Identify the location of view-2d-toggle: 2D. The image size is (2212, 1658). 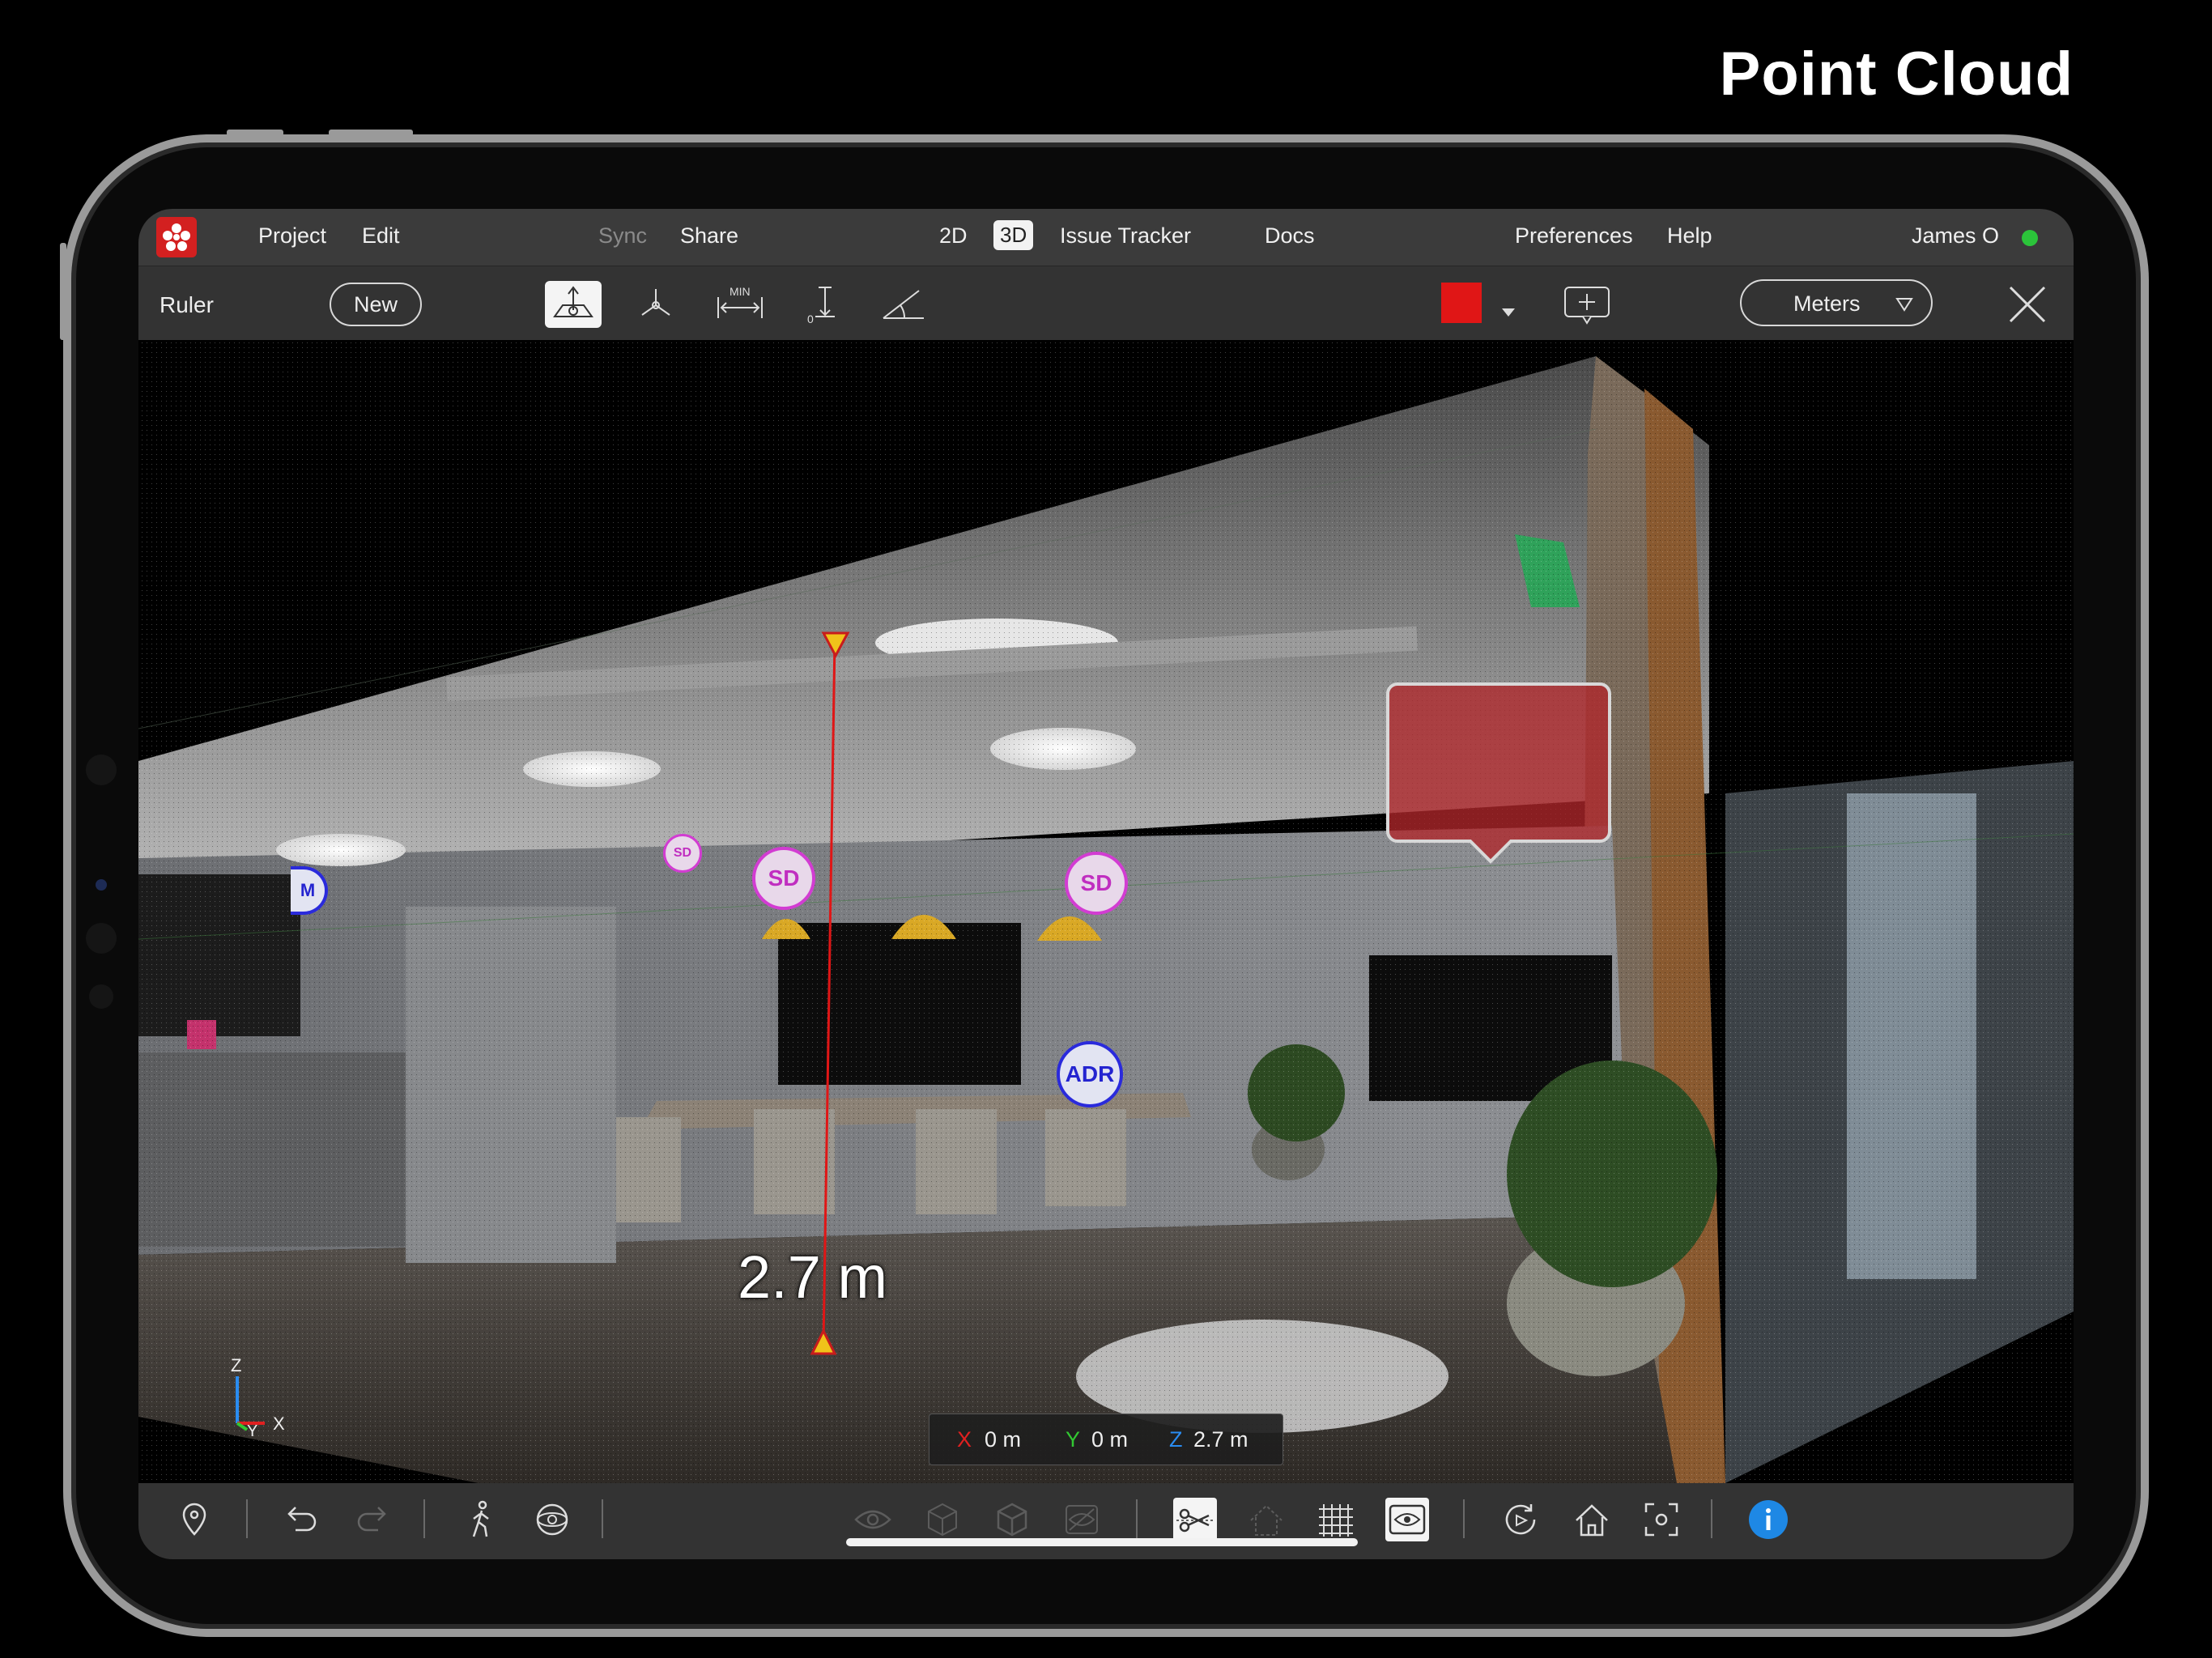
(953, 236).